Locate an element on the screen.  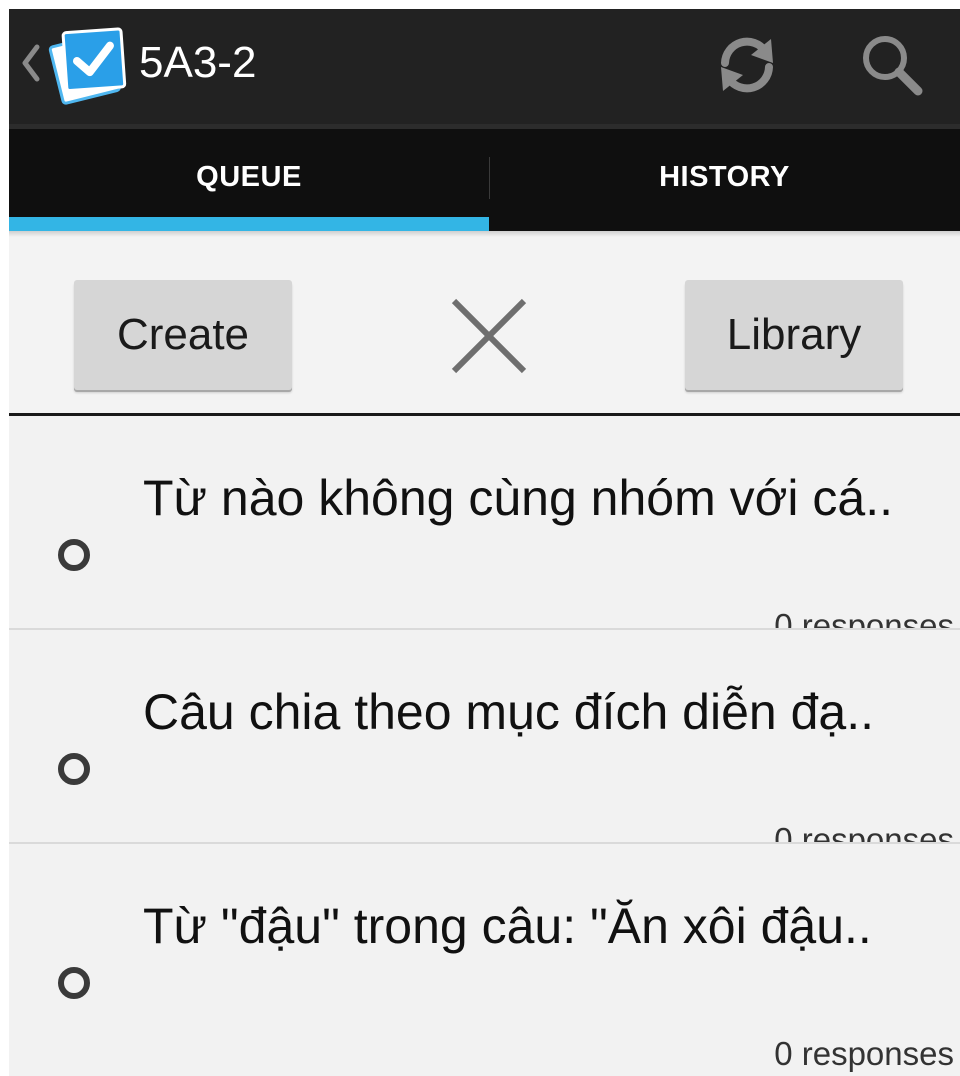
app-title: 5A3-2 is located at coordinates (198, 62).